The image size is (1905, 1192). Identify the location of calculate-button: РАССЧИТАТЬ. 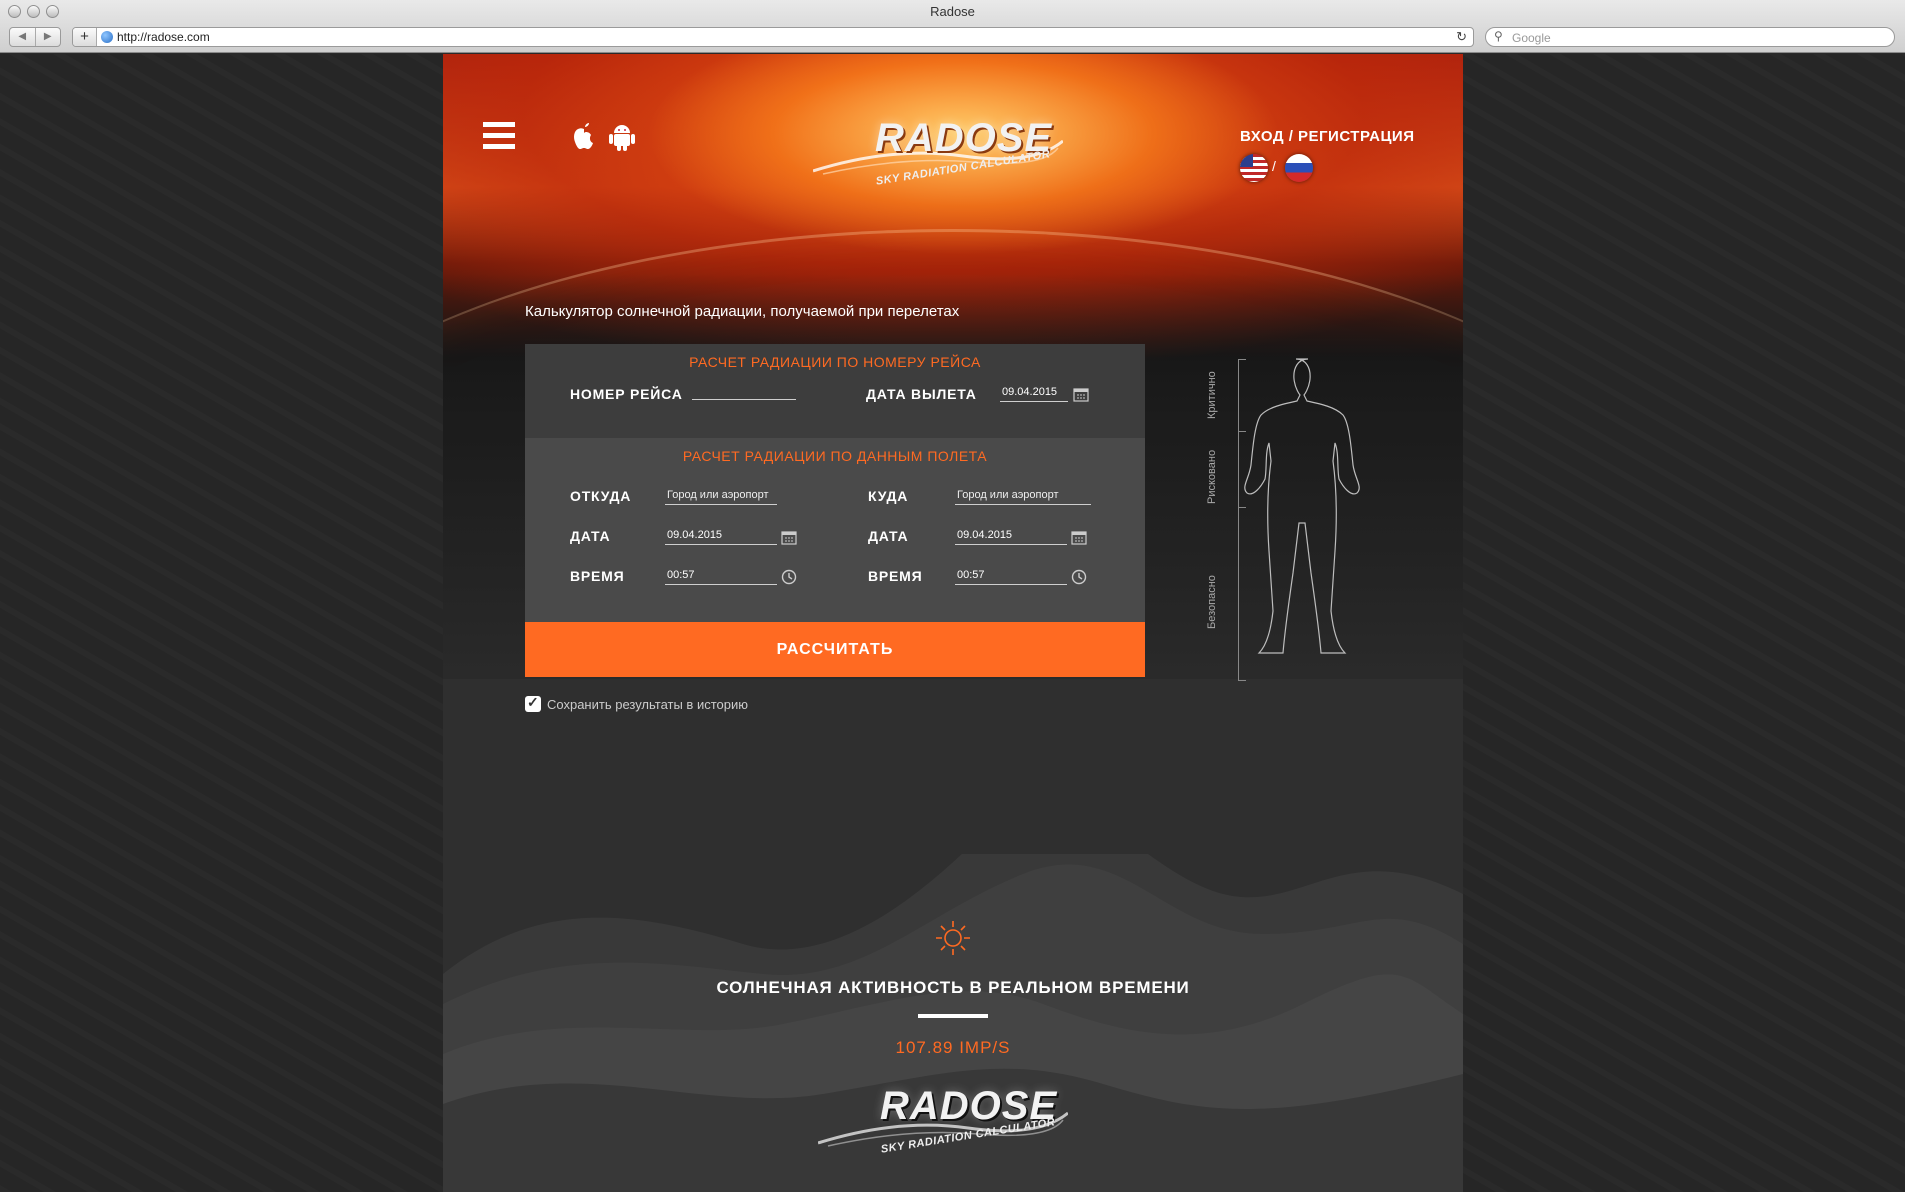
(835, 649).